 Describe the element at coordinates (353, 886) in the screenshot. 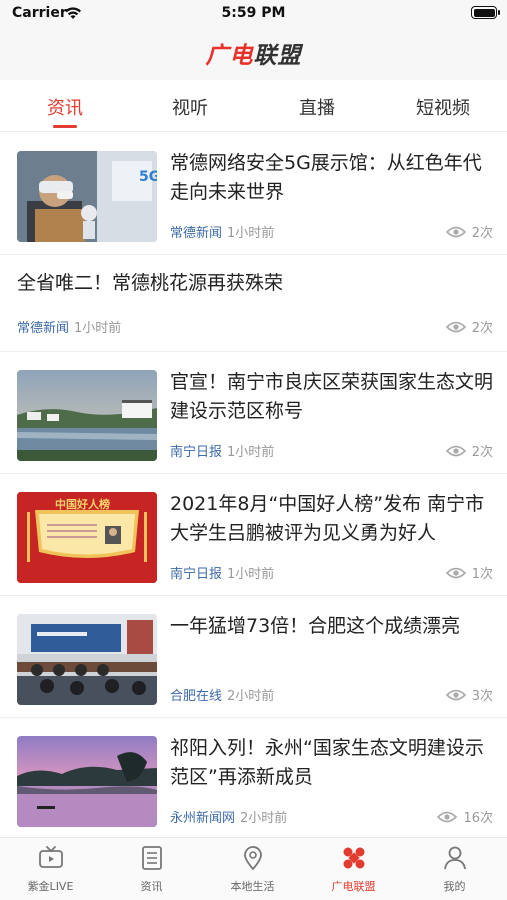

I see `tab-bar-label: 广电联盟` at that location.